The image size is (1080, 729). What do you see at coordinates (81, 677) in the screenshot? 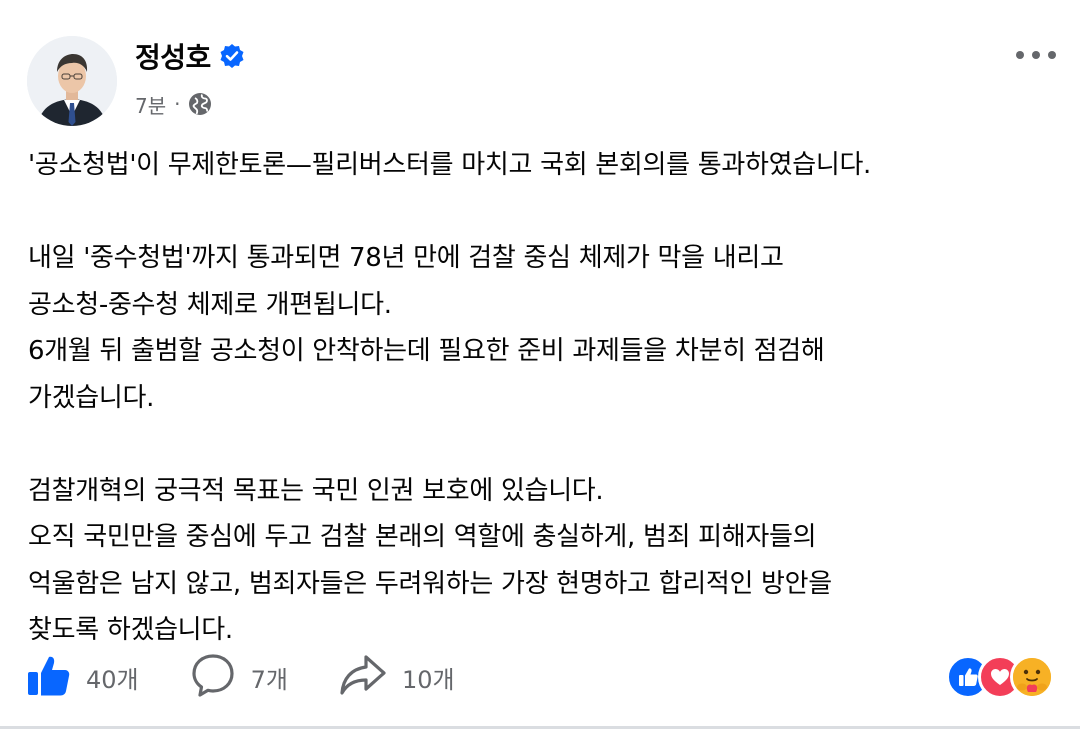
I see `like-button: 40개` at bounding box center [81, 677].